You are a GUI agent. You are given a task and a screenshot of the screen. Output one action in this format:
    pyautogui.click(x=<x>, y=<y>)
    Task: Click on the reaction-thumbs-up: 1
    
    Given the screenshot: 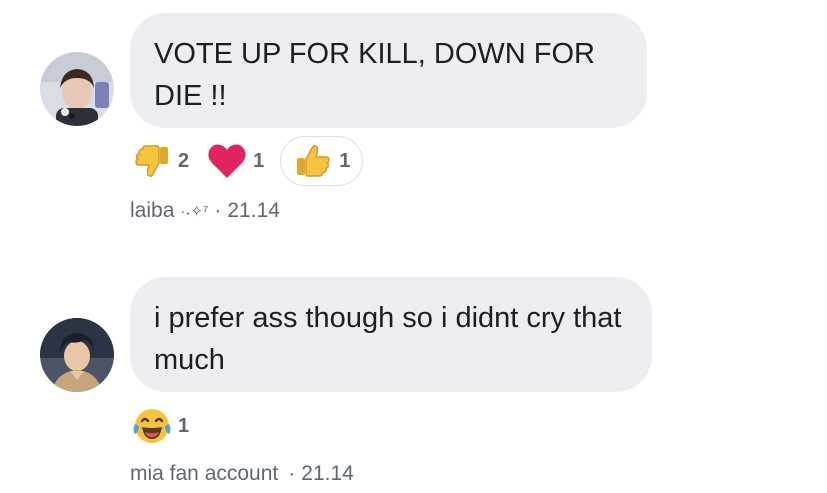 What is the action you would take?
    pyautogui.click(x=322, y=161)
    